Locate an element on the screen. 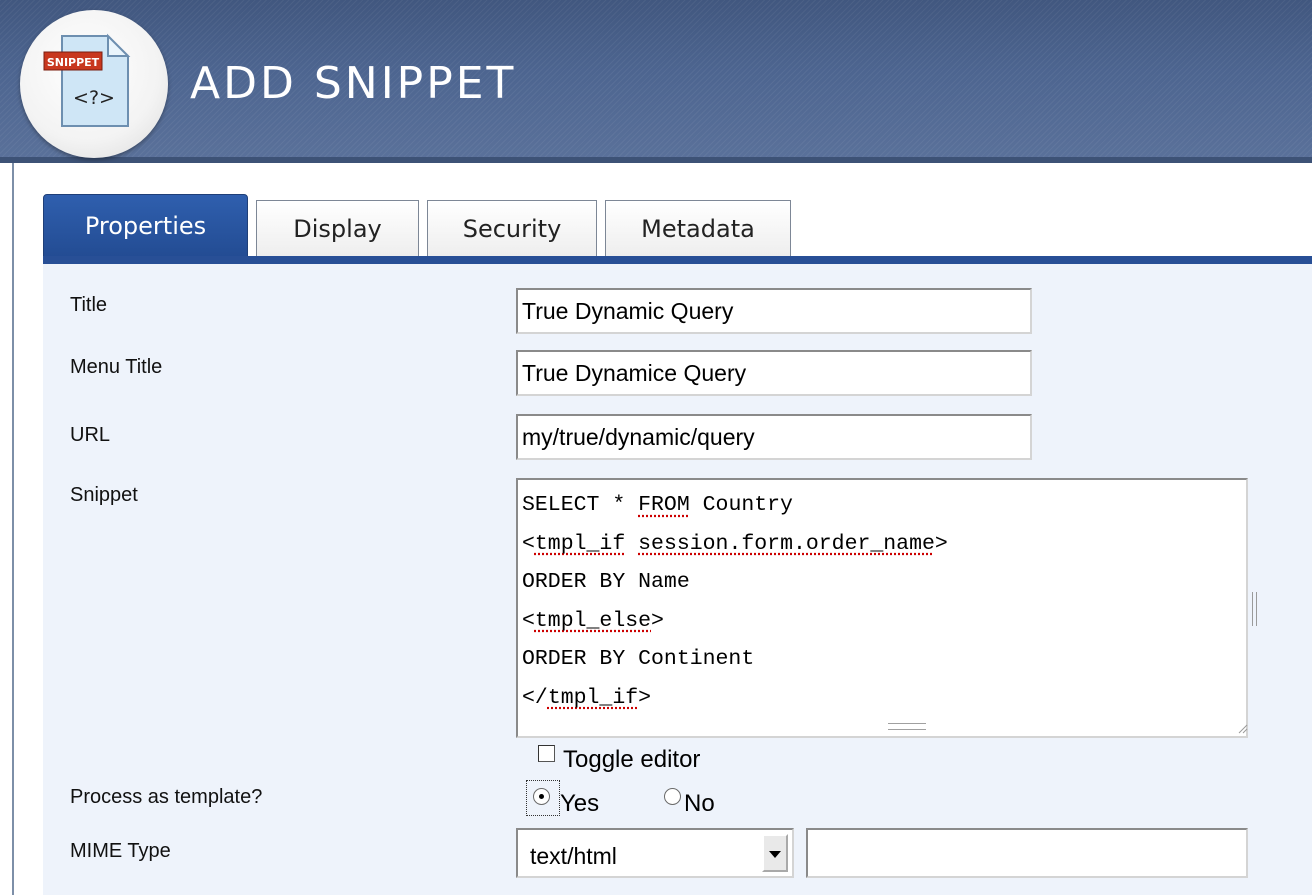  radio-selected-dot is located at coordinates (541, 796).